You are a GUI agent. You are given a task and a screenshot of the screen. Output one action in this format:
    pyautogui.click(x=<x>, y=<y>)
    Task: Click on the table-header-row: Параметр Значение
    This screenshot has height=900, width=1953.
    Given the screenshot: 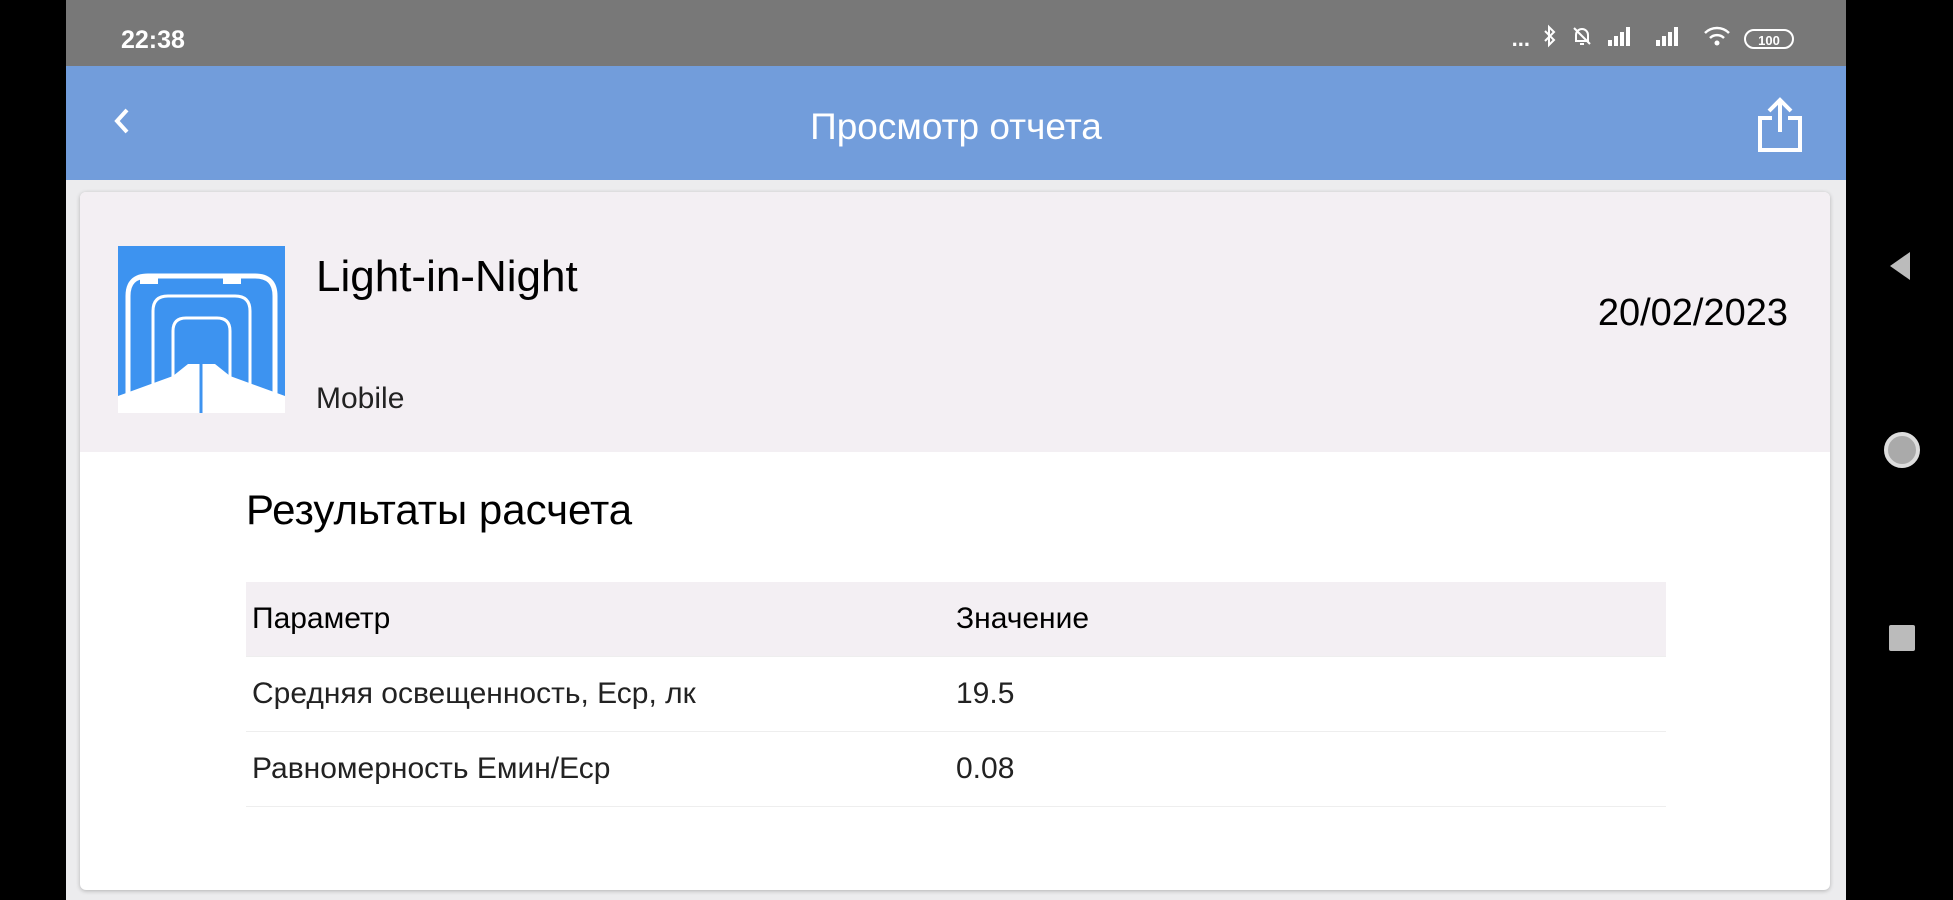 What is the action you would take?
    pyautogui.click(x=956, y=619)
    